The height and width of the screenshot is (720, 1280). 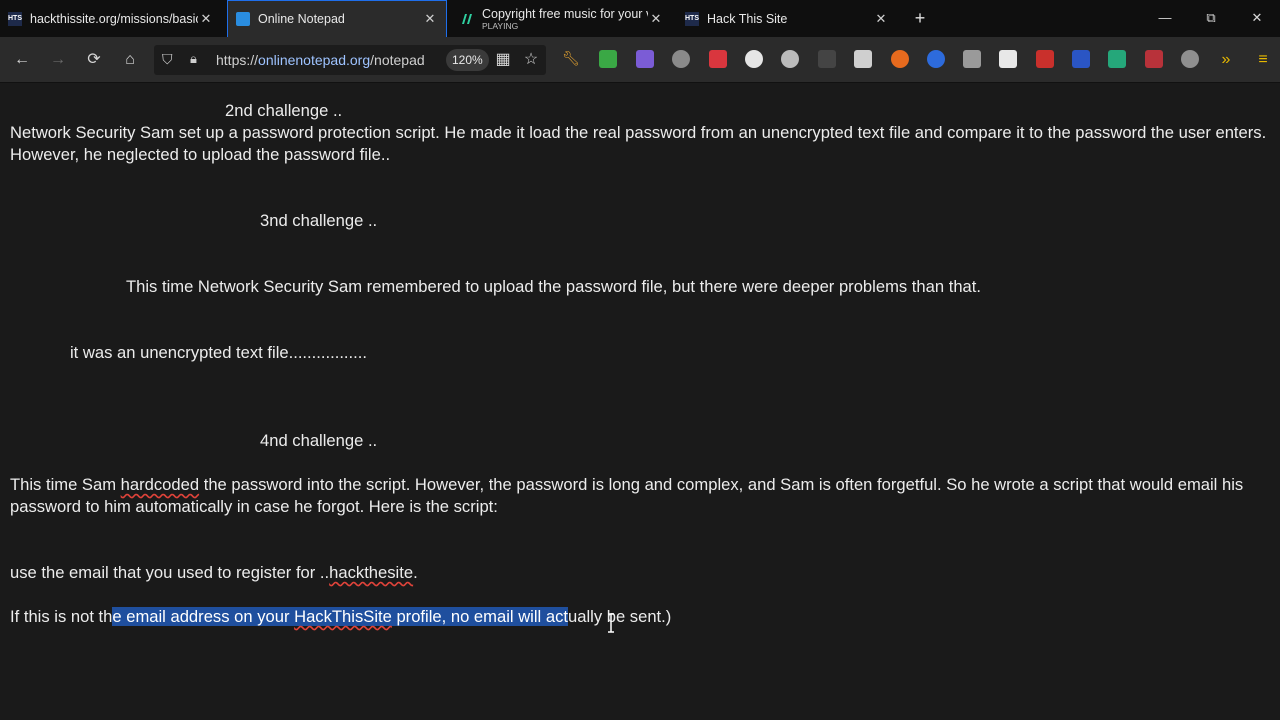 I want to click on url-text: https://onlinenotepad.org/notepad, so click(x=320, y=60).